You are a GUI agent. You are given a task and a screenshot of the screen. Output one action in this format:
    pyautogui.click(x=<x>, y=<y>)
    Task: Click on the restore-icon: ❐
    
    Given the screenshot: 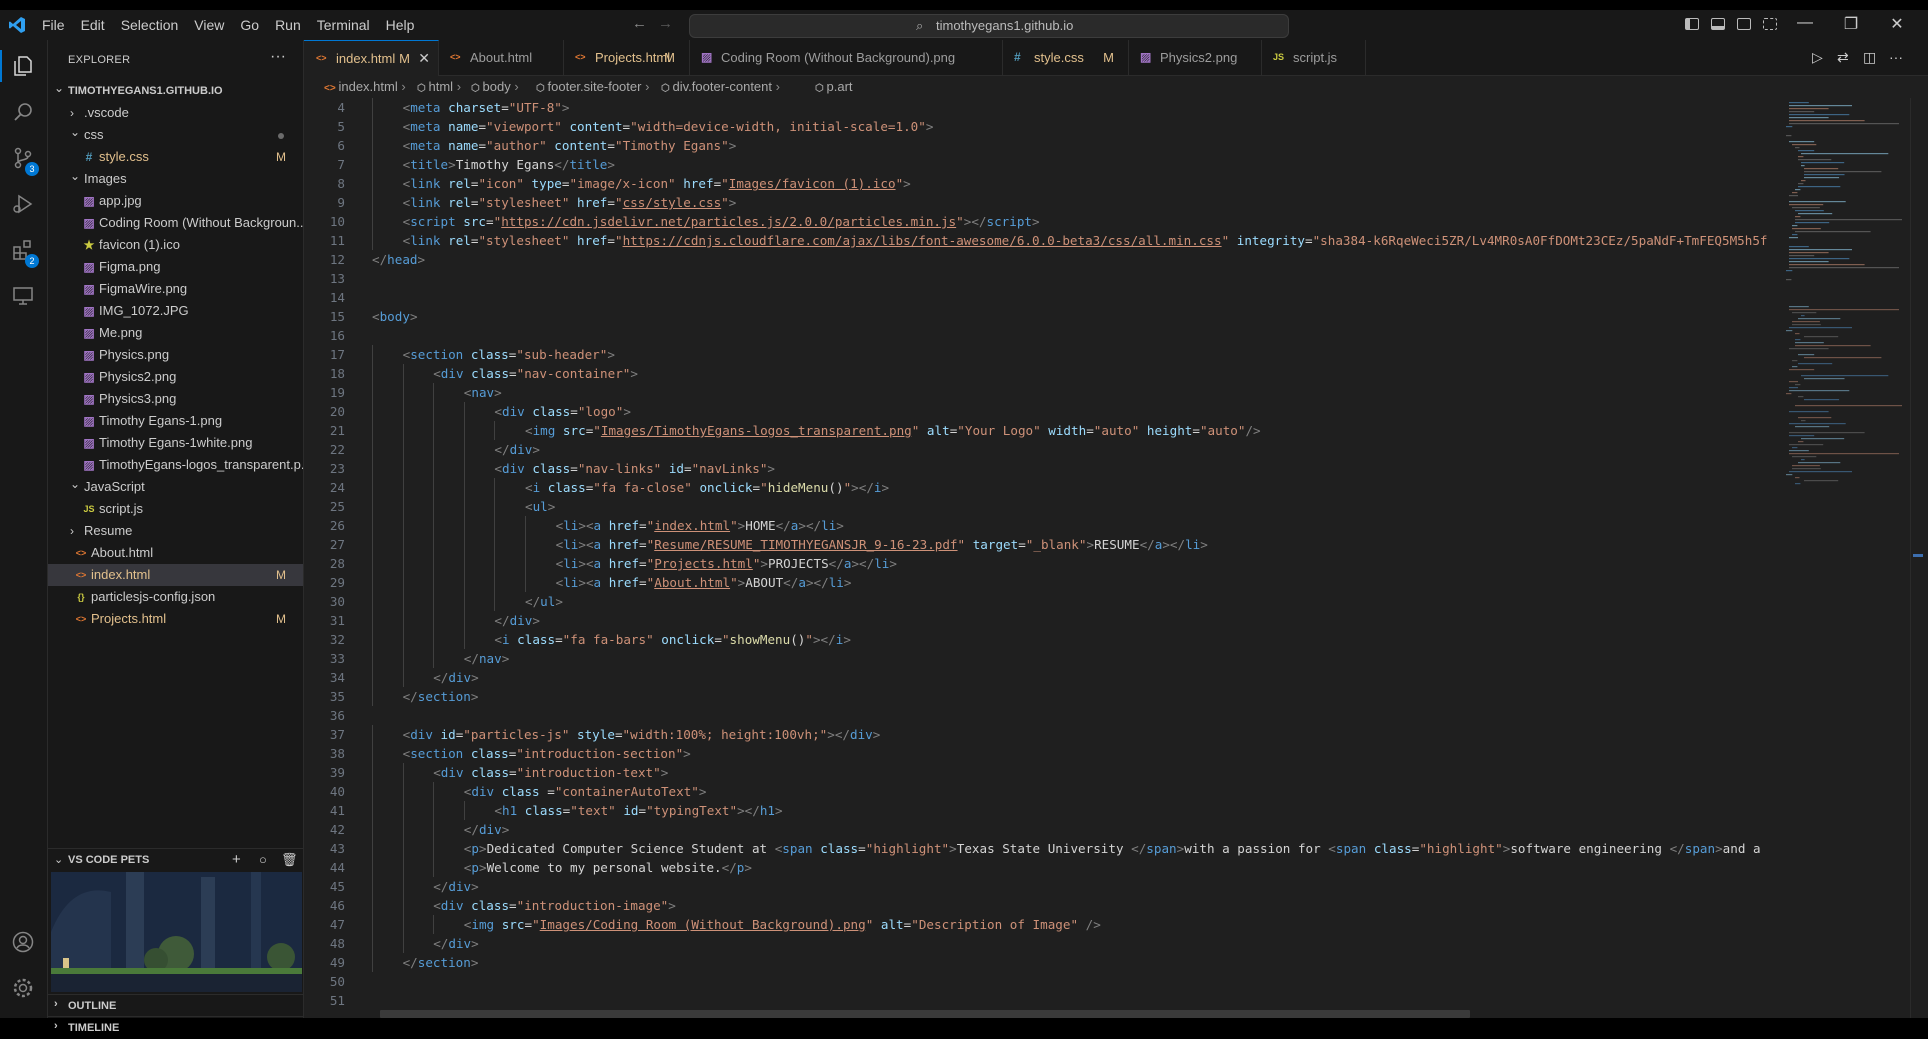 What is the action you would take?
    pyautogui.click(x=1851, y=24)
    